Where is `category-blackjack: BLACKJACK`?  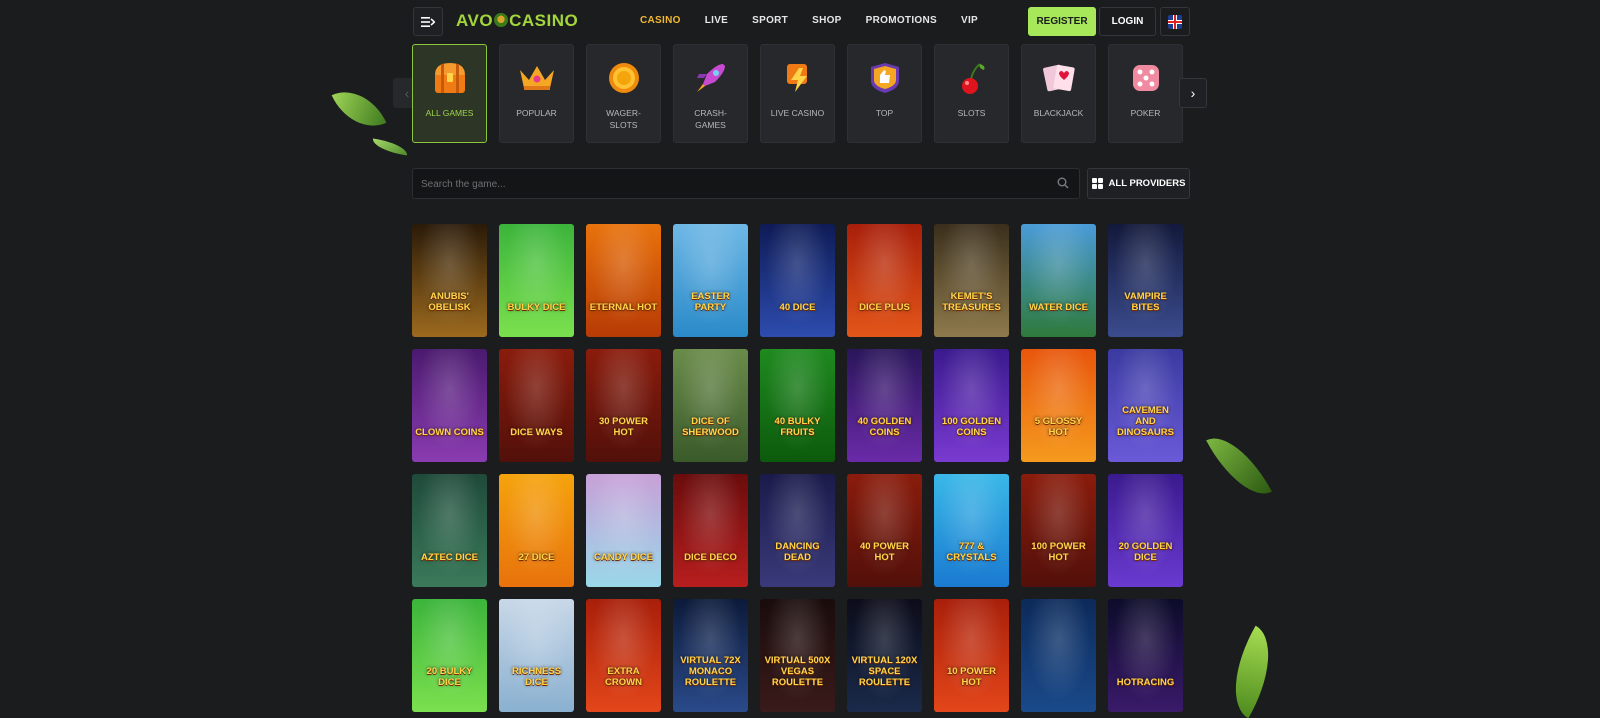
category-blackjack: BLACKJACK is located at coordinates (1058, 93).